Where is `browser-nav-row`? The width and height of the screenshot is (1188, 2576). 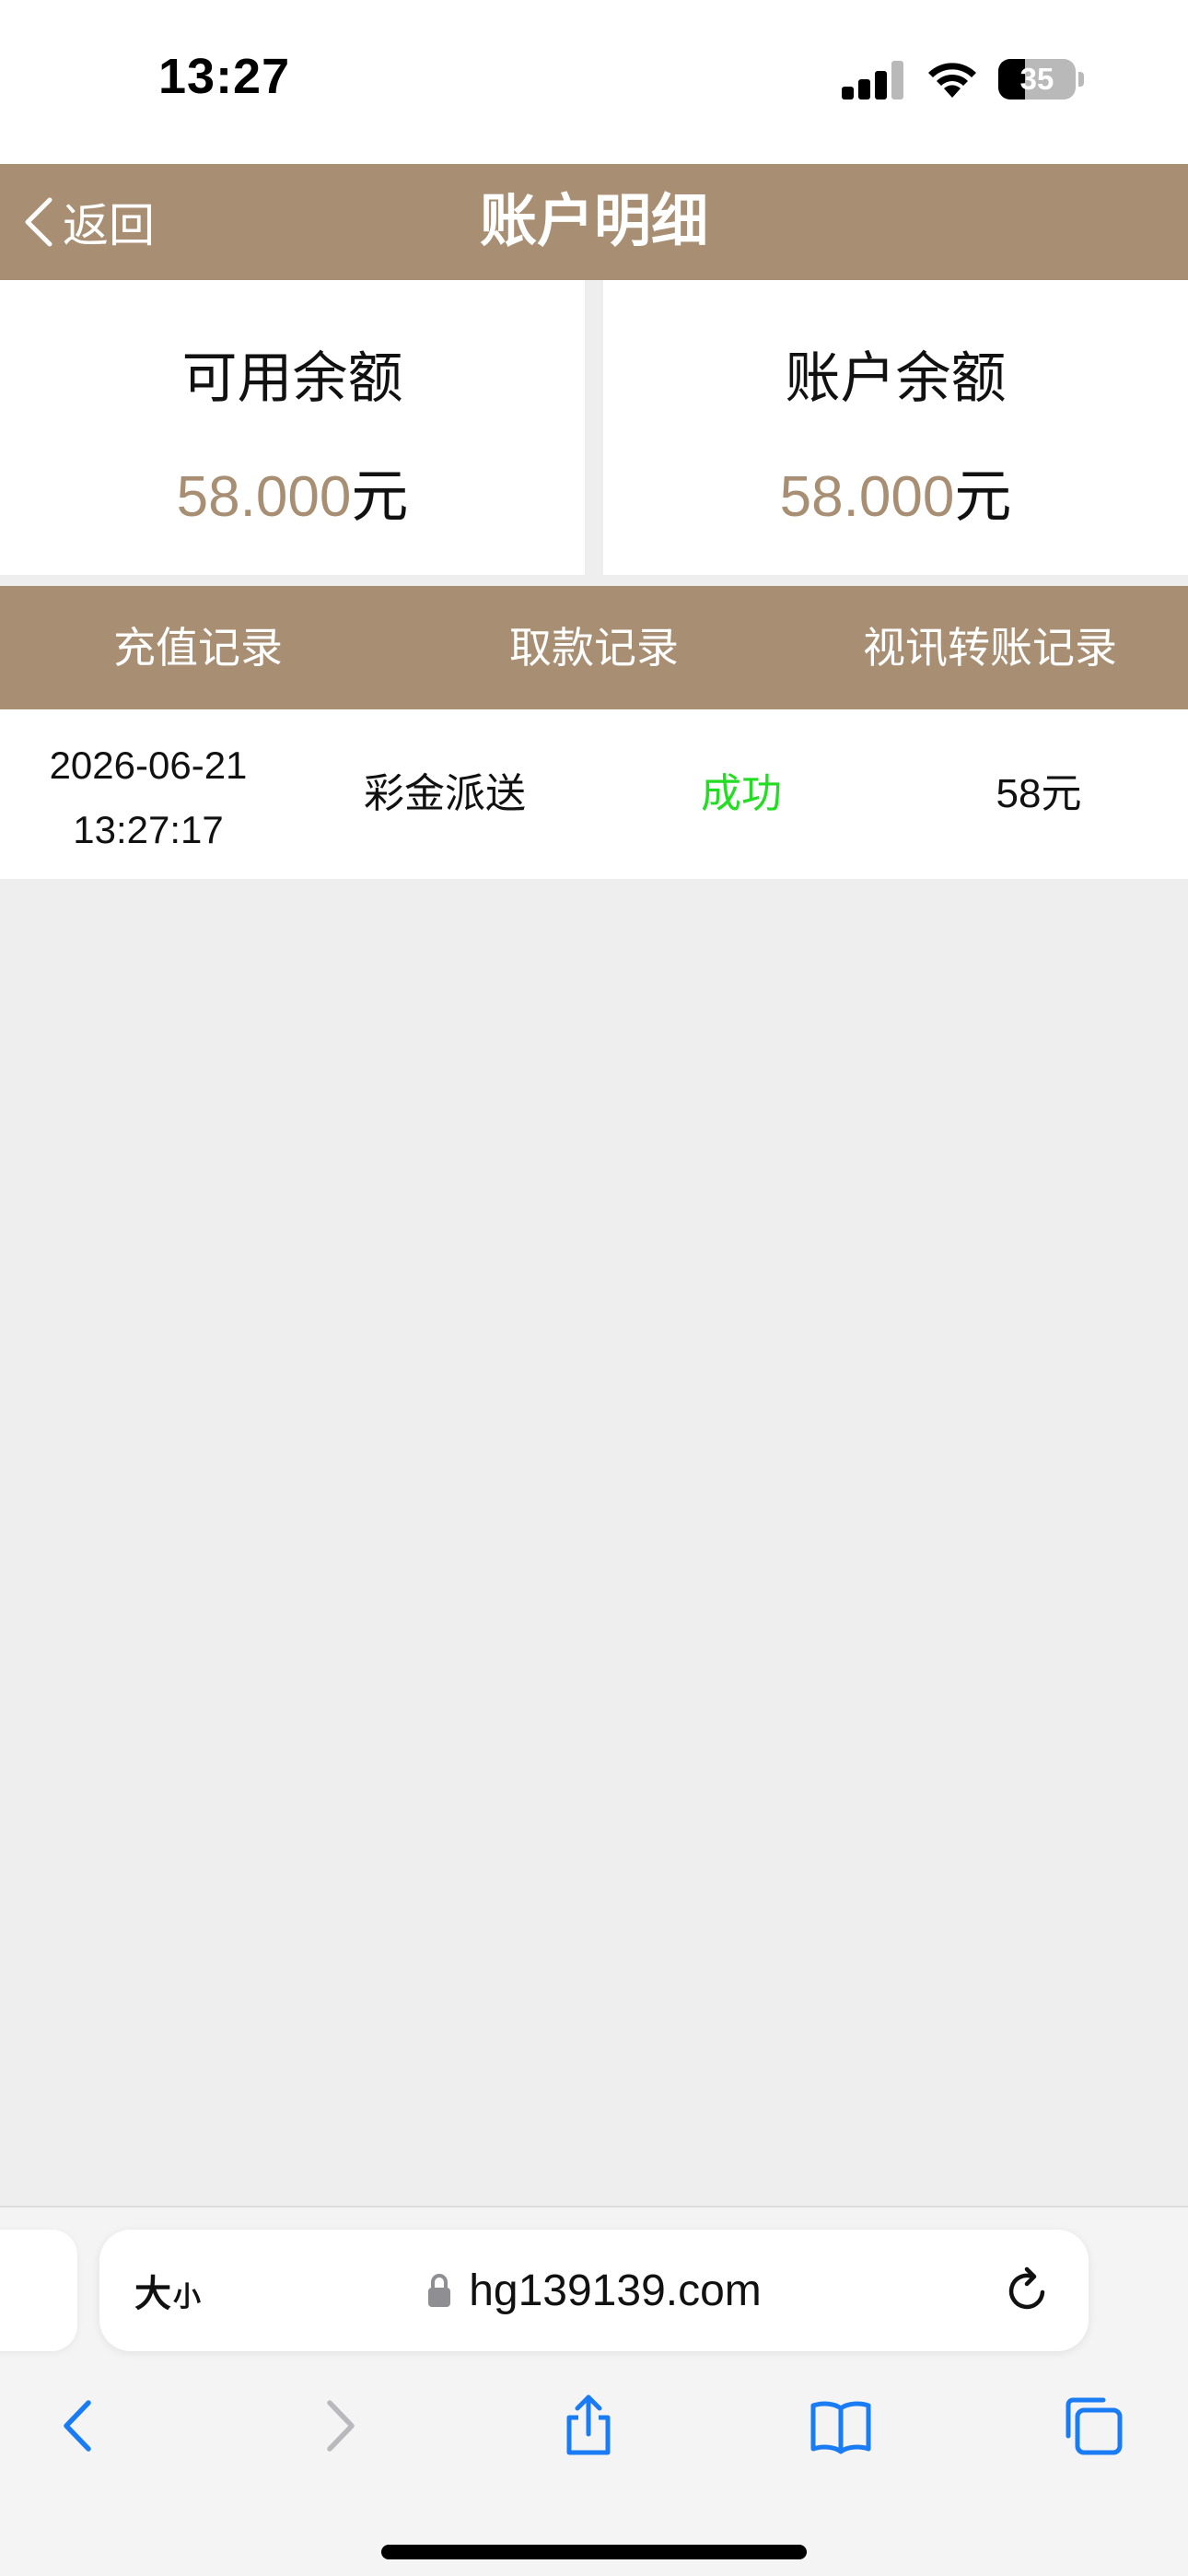 browser-nav-row is located at coordinates (594, 2423).